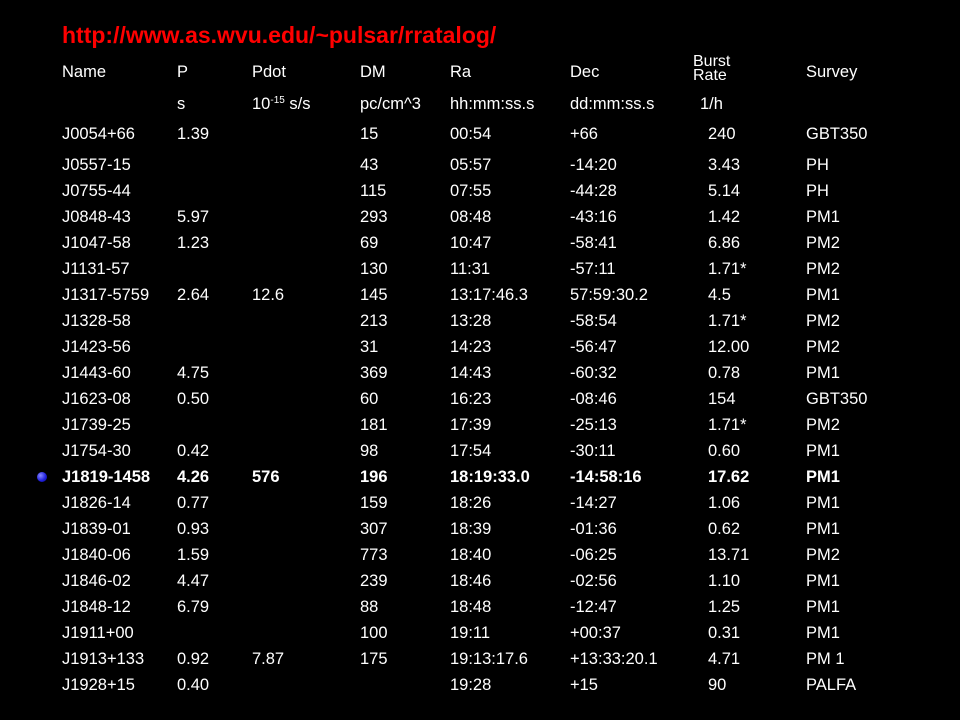 The image size is (960, 720). I want to click on header-burst-rate: Burst Rate, so click(711, 69).